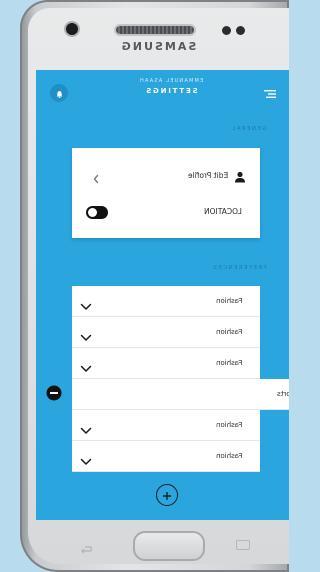  Describe the element at coordinates (97, 213) in the screenshot. I see `location-toggle` at that location.